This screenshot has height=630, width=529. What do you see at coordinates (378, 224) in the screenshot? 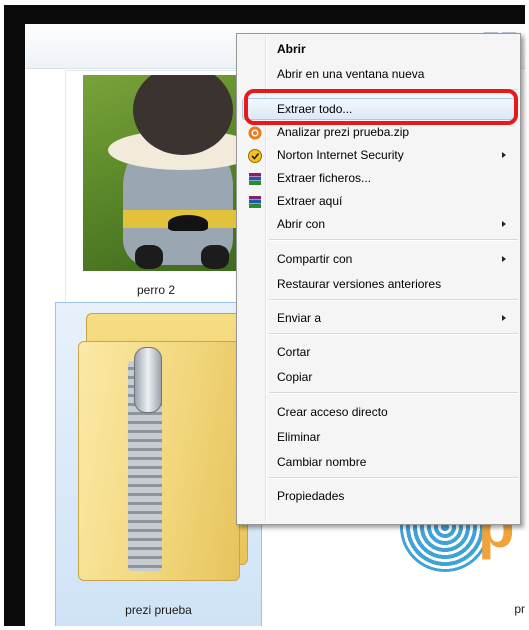
I see `menu-item-open-with: Abrir con` at bounding box center [378, 224].